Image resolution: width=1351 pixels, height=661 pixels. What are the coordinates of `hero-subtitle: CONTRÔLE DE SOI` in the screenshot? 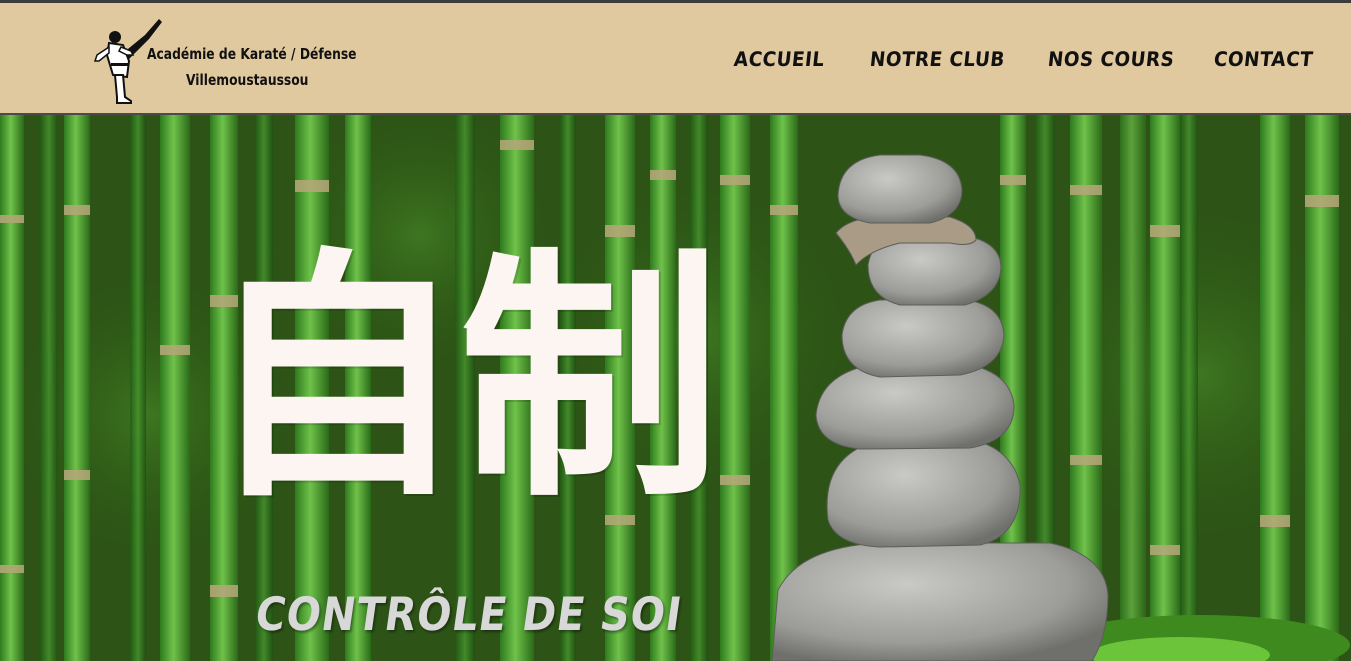 It's located at (469, 614).